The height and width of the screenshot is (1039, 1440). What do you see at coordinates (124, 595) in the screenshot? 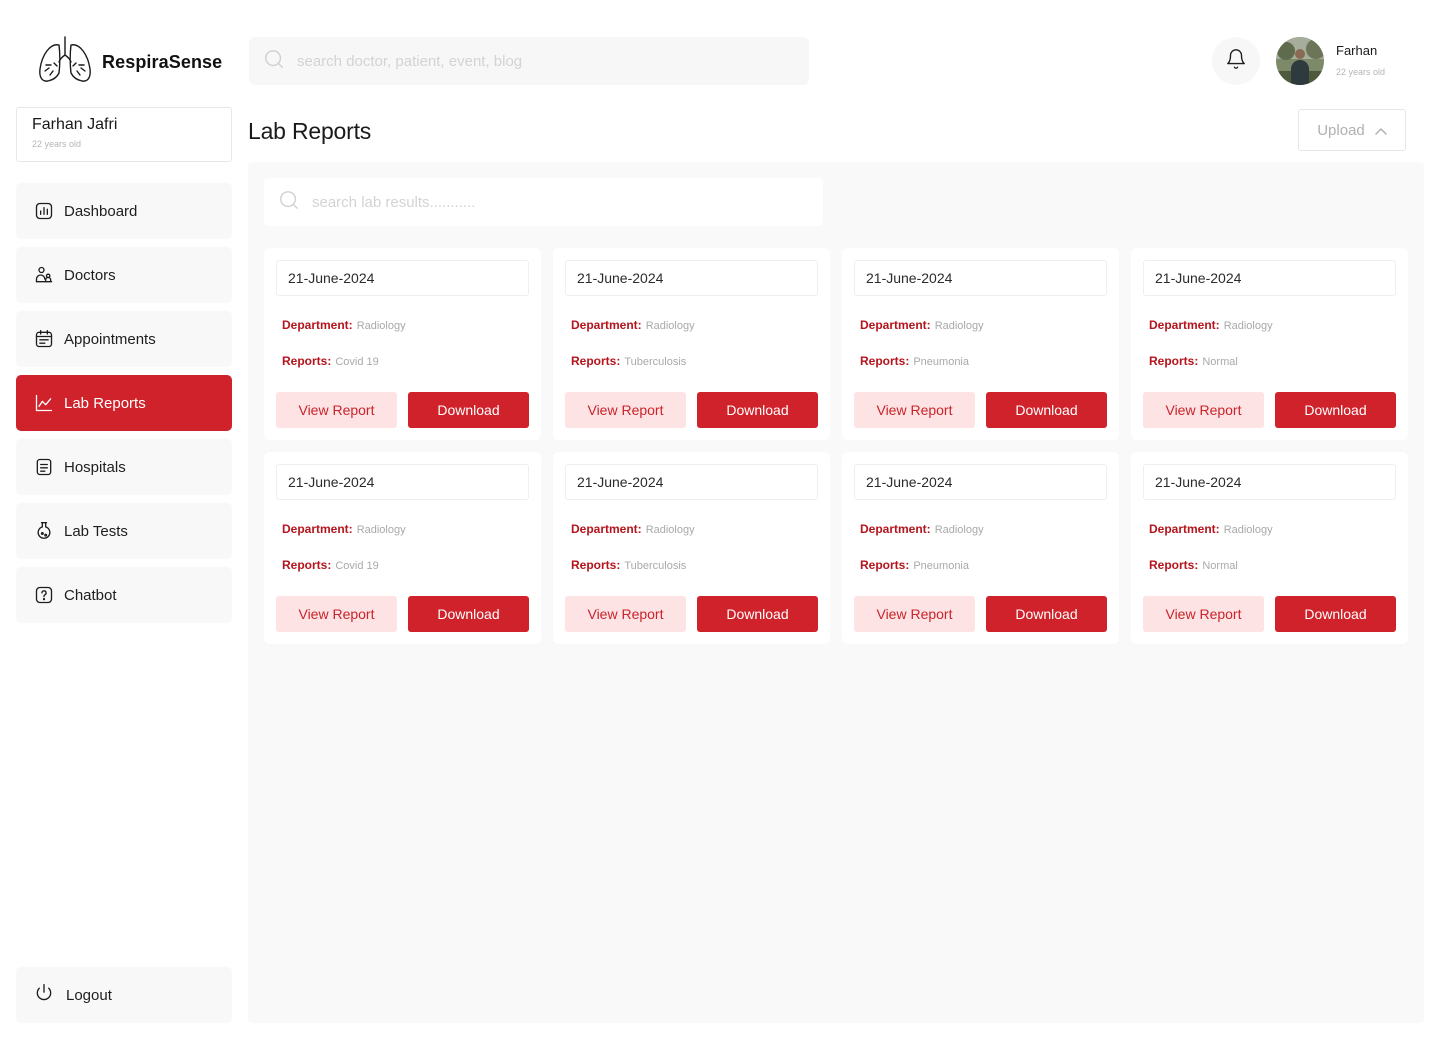
I see `sidebar-item-chatbot: Chatbot` at bounding box center [124, 595].